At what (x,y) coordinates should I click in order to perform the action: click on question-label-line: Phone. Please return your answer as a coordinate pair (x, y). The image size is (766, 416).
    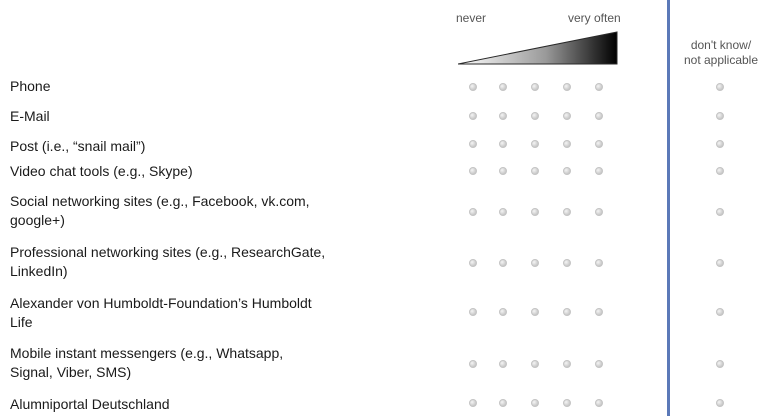
    Looking at the image, I should click on (30, 86).